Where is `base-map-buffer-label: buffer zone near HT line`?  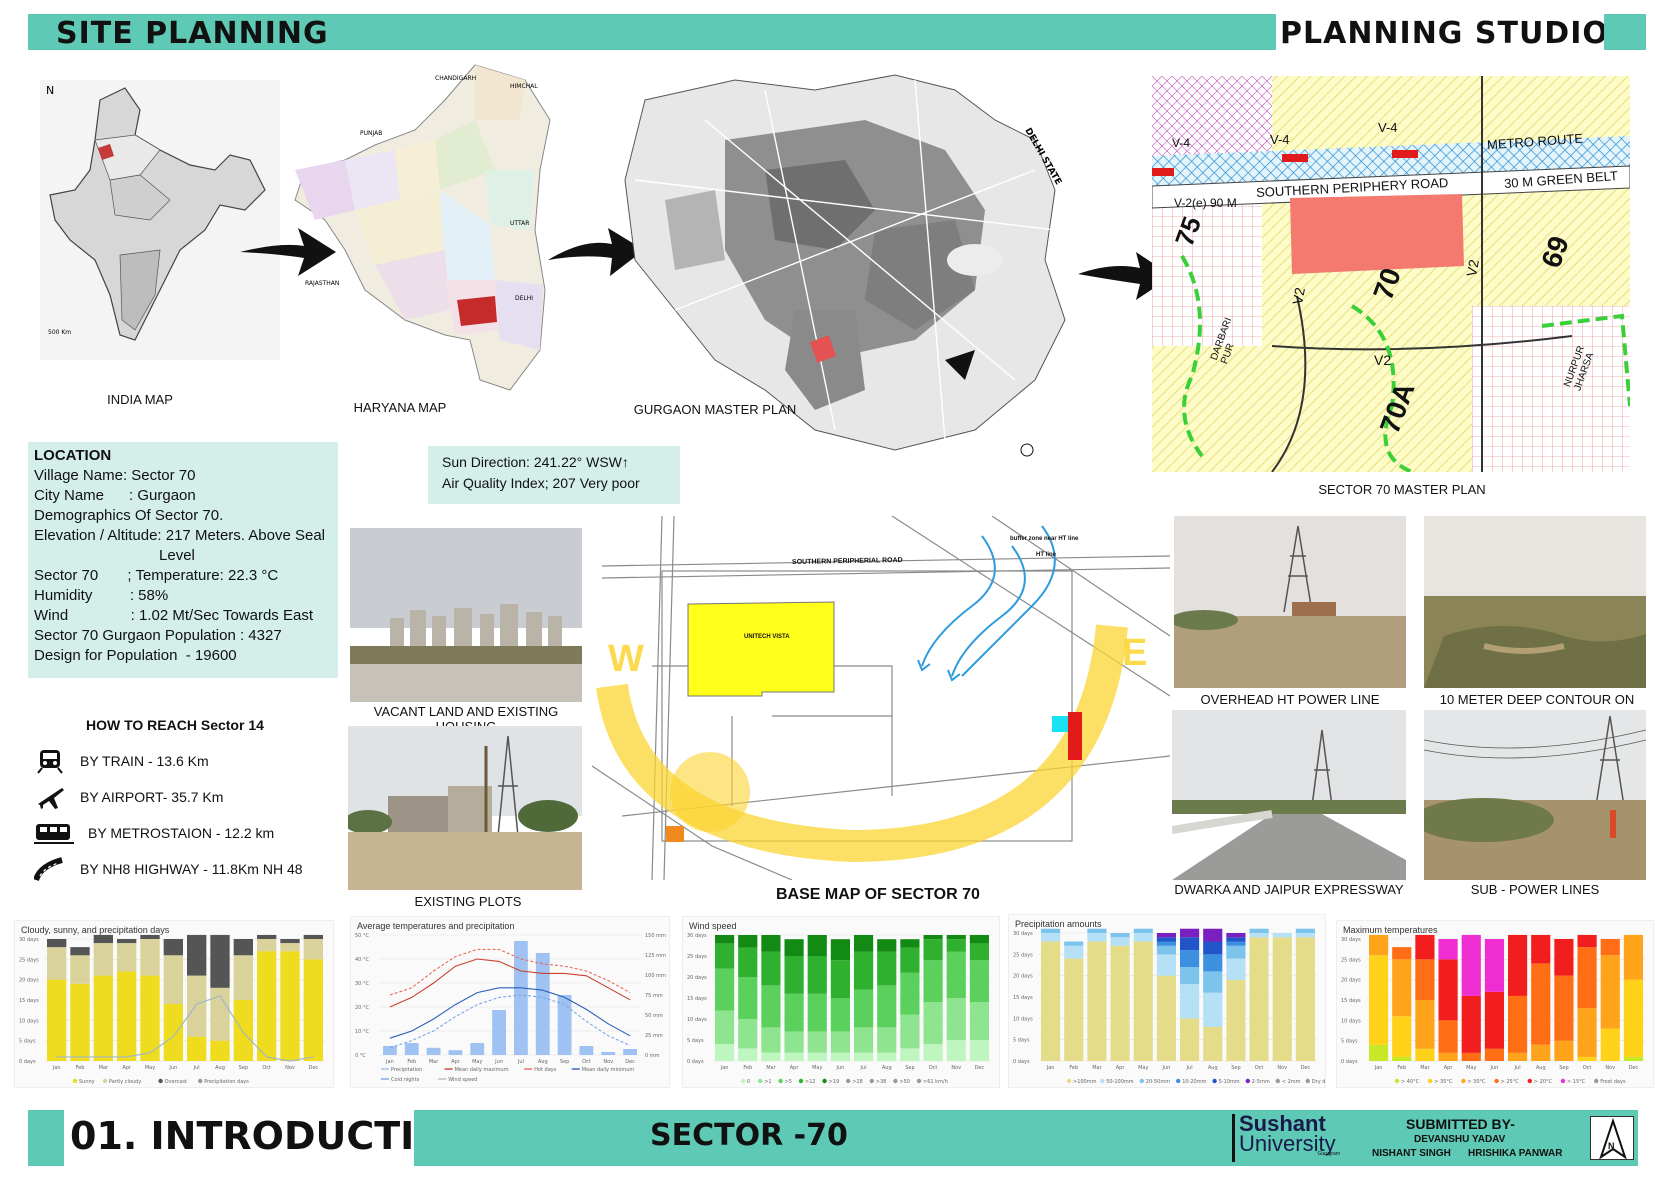 base-map-buffer-label: buffer zone near HT line is located at coordinates (1044, 539).